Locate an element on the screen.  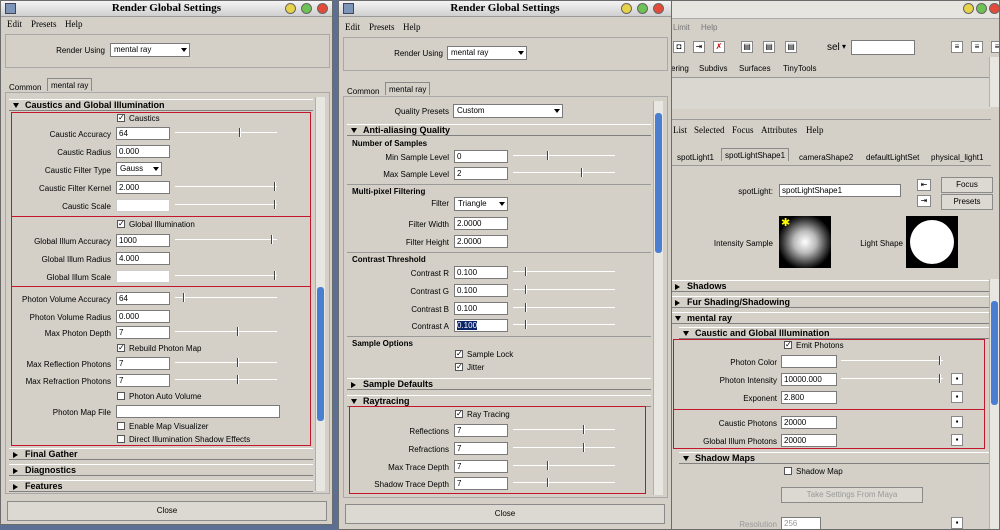
clapper-icon: ▤ is located at coordinates (747, 47).